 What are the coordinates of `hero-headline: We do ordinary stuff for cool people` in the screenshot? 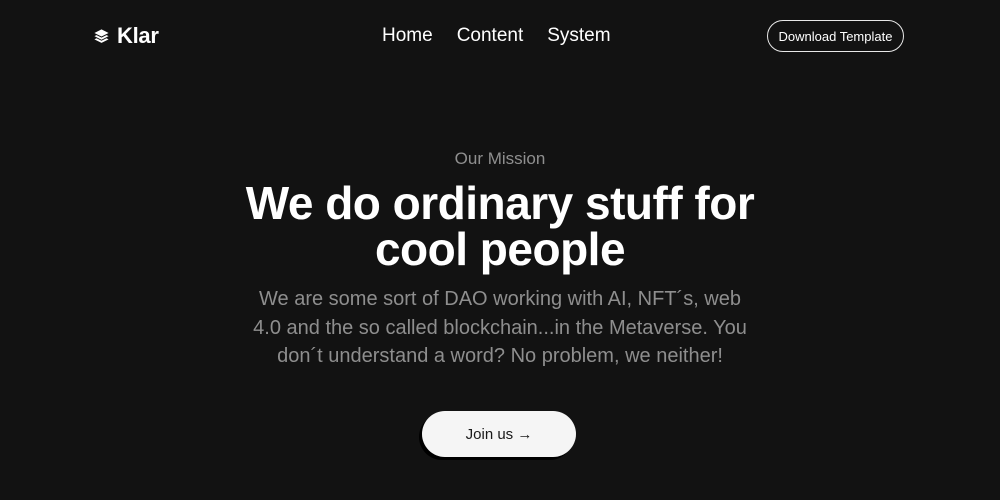 It's located at (500, 226).